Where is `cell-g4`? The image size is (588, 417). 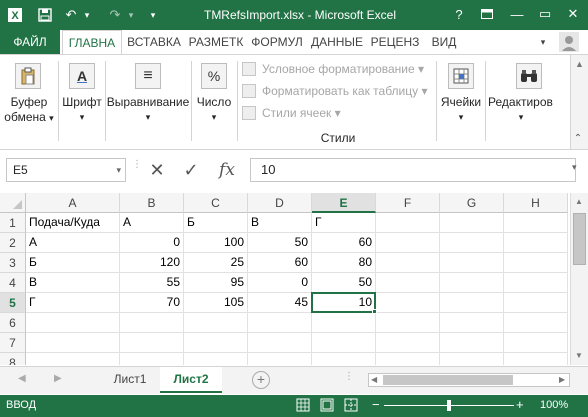 cell-g4 is located at coordinates (472, 283).